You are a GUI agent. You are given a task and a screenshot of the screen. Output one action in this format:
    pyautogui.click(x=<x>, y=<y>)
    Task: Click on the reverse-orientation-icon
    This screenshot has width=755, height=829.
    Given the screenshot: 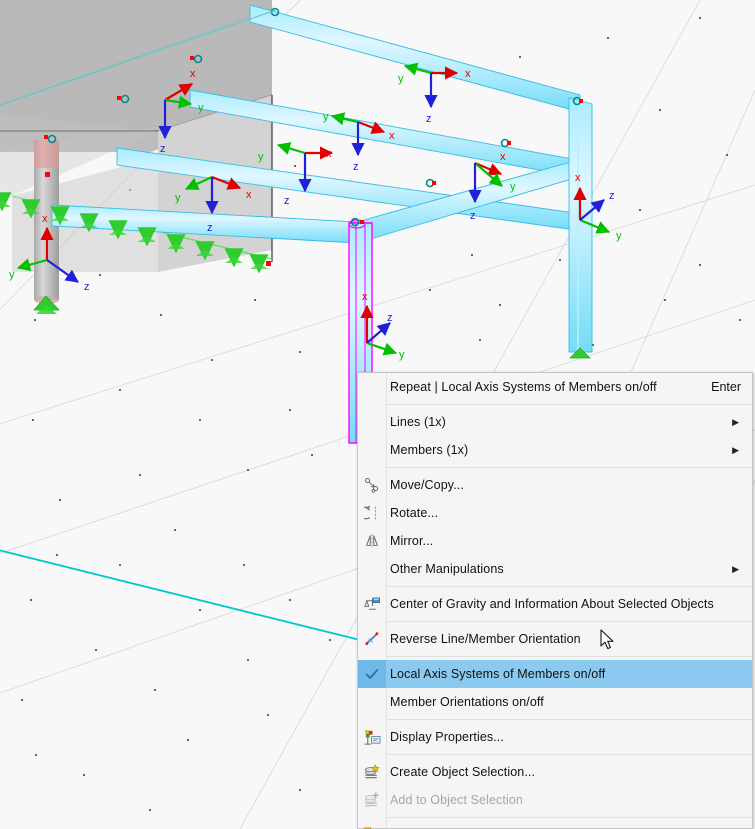 What is the action you would take?
    pyautogui.click(x=372, y=639)
    